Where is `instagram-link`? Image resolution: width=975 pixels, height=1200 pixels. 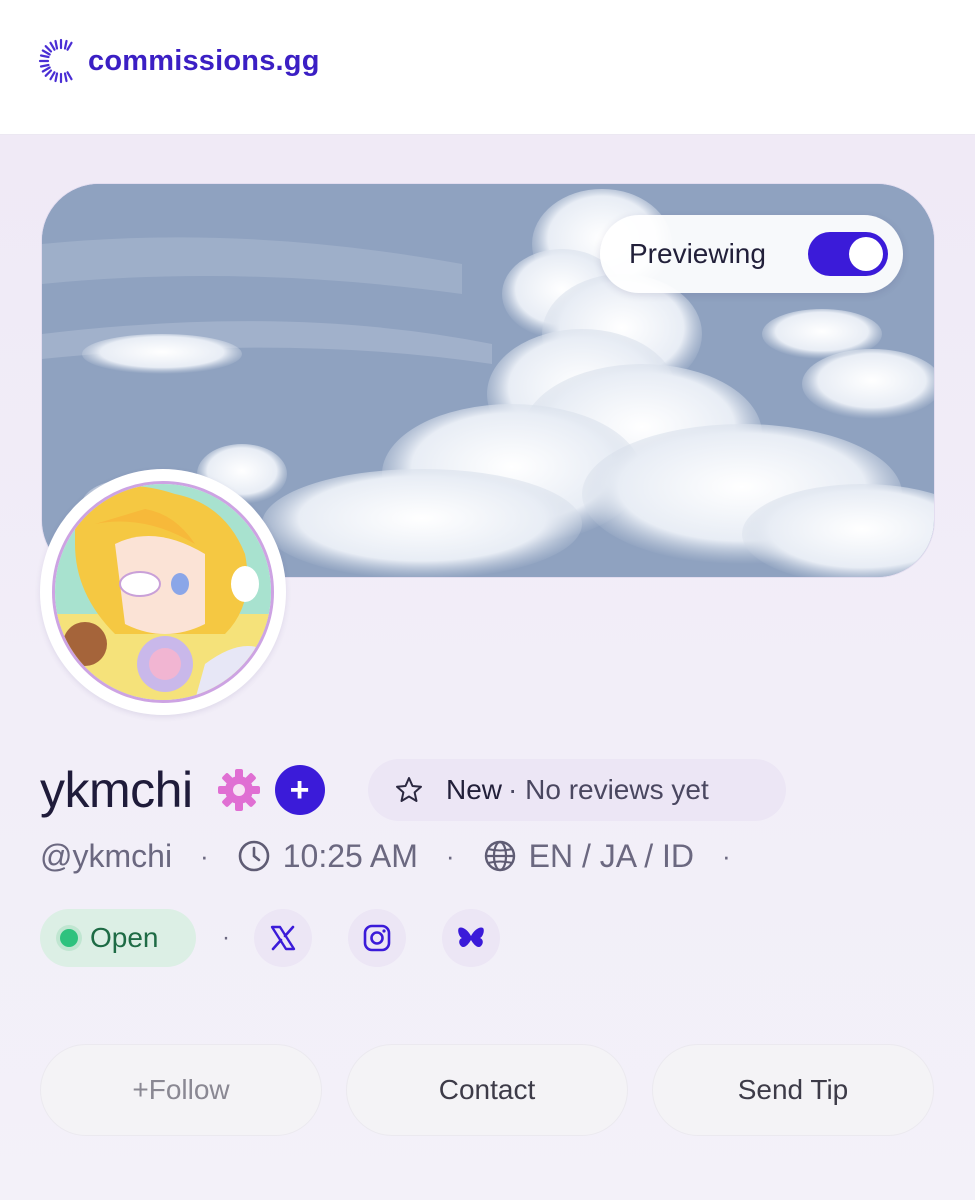
instagram-link is located at coordinates (377, 938).